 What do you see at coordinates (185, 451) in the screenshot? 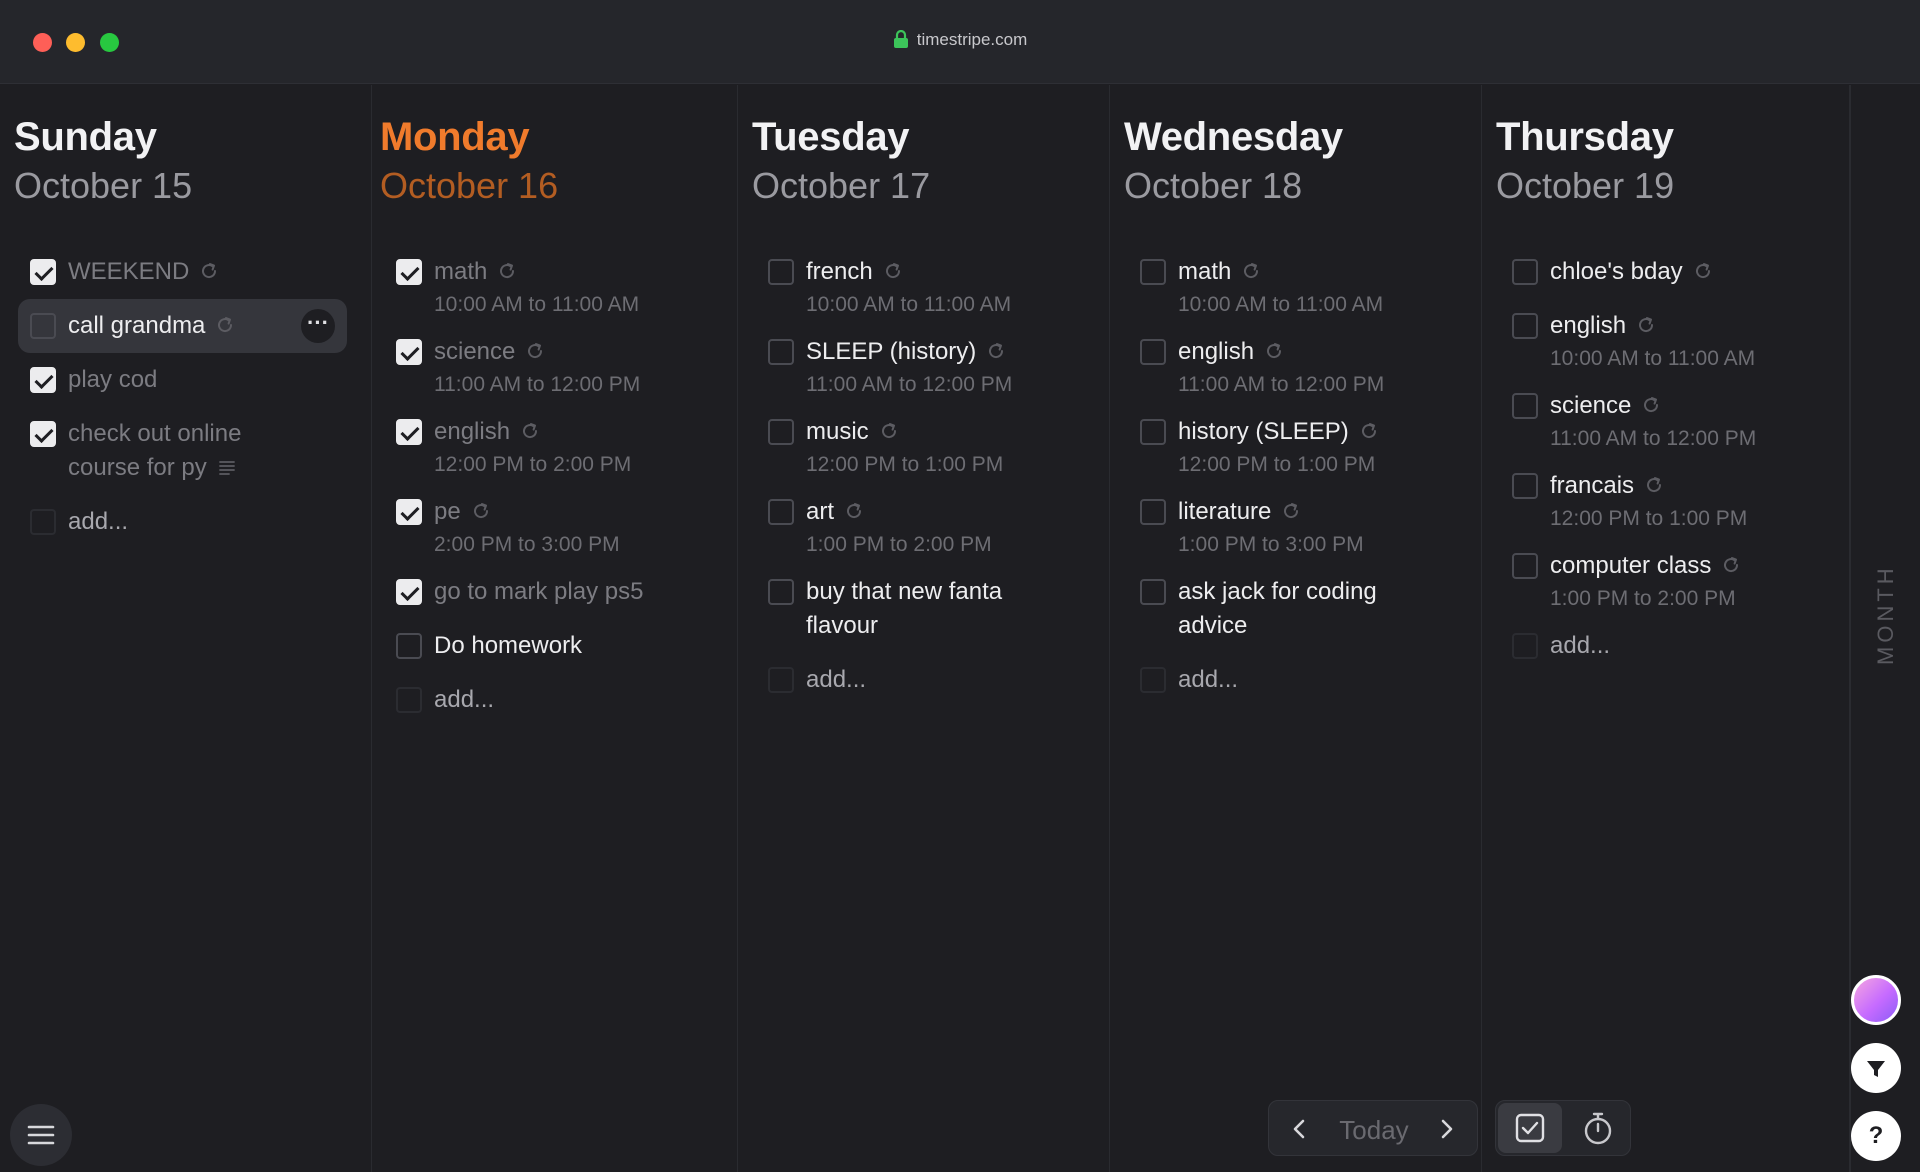
I see `task-item: check out online course for py` at bounding box center [185, 451].